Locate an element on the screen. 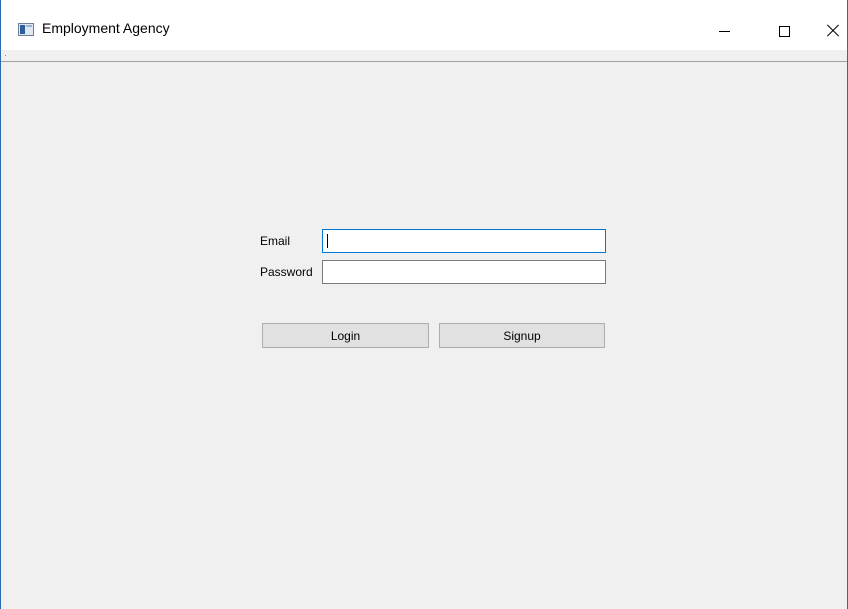 This screenshot has height=609, width=848. close-button is located at coordinates (832, 31).